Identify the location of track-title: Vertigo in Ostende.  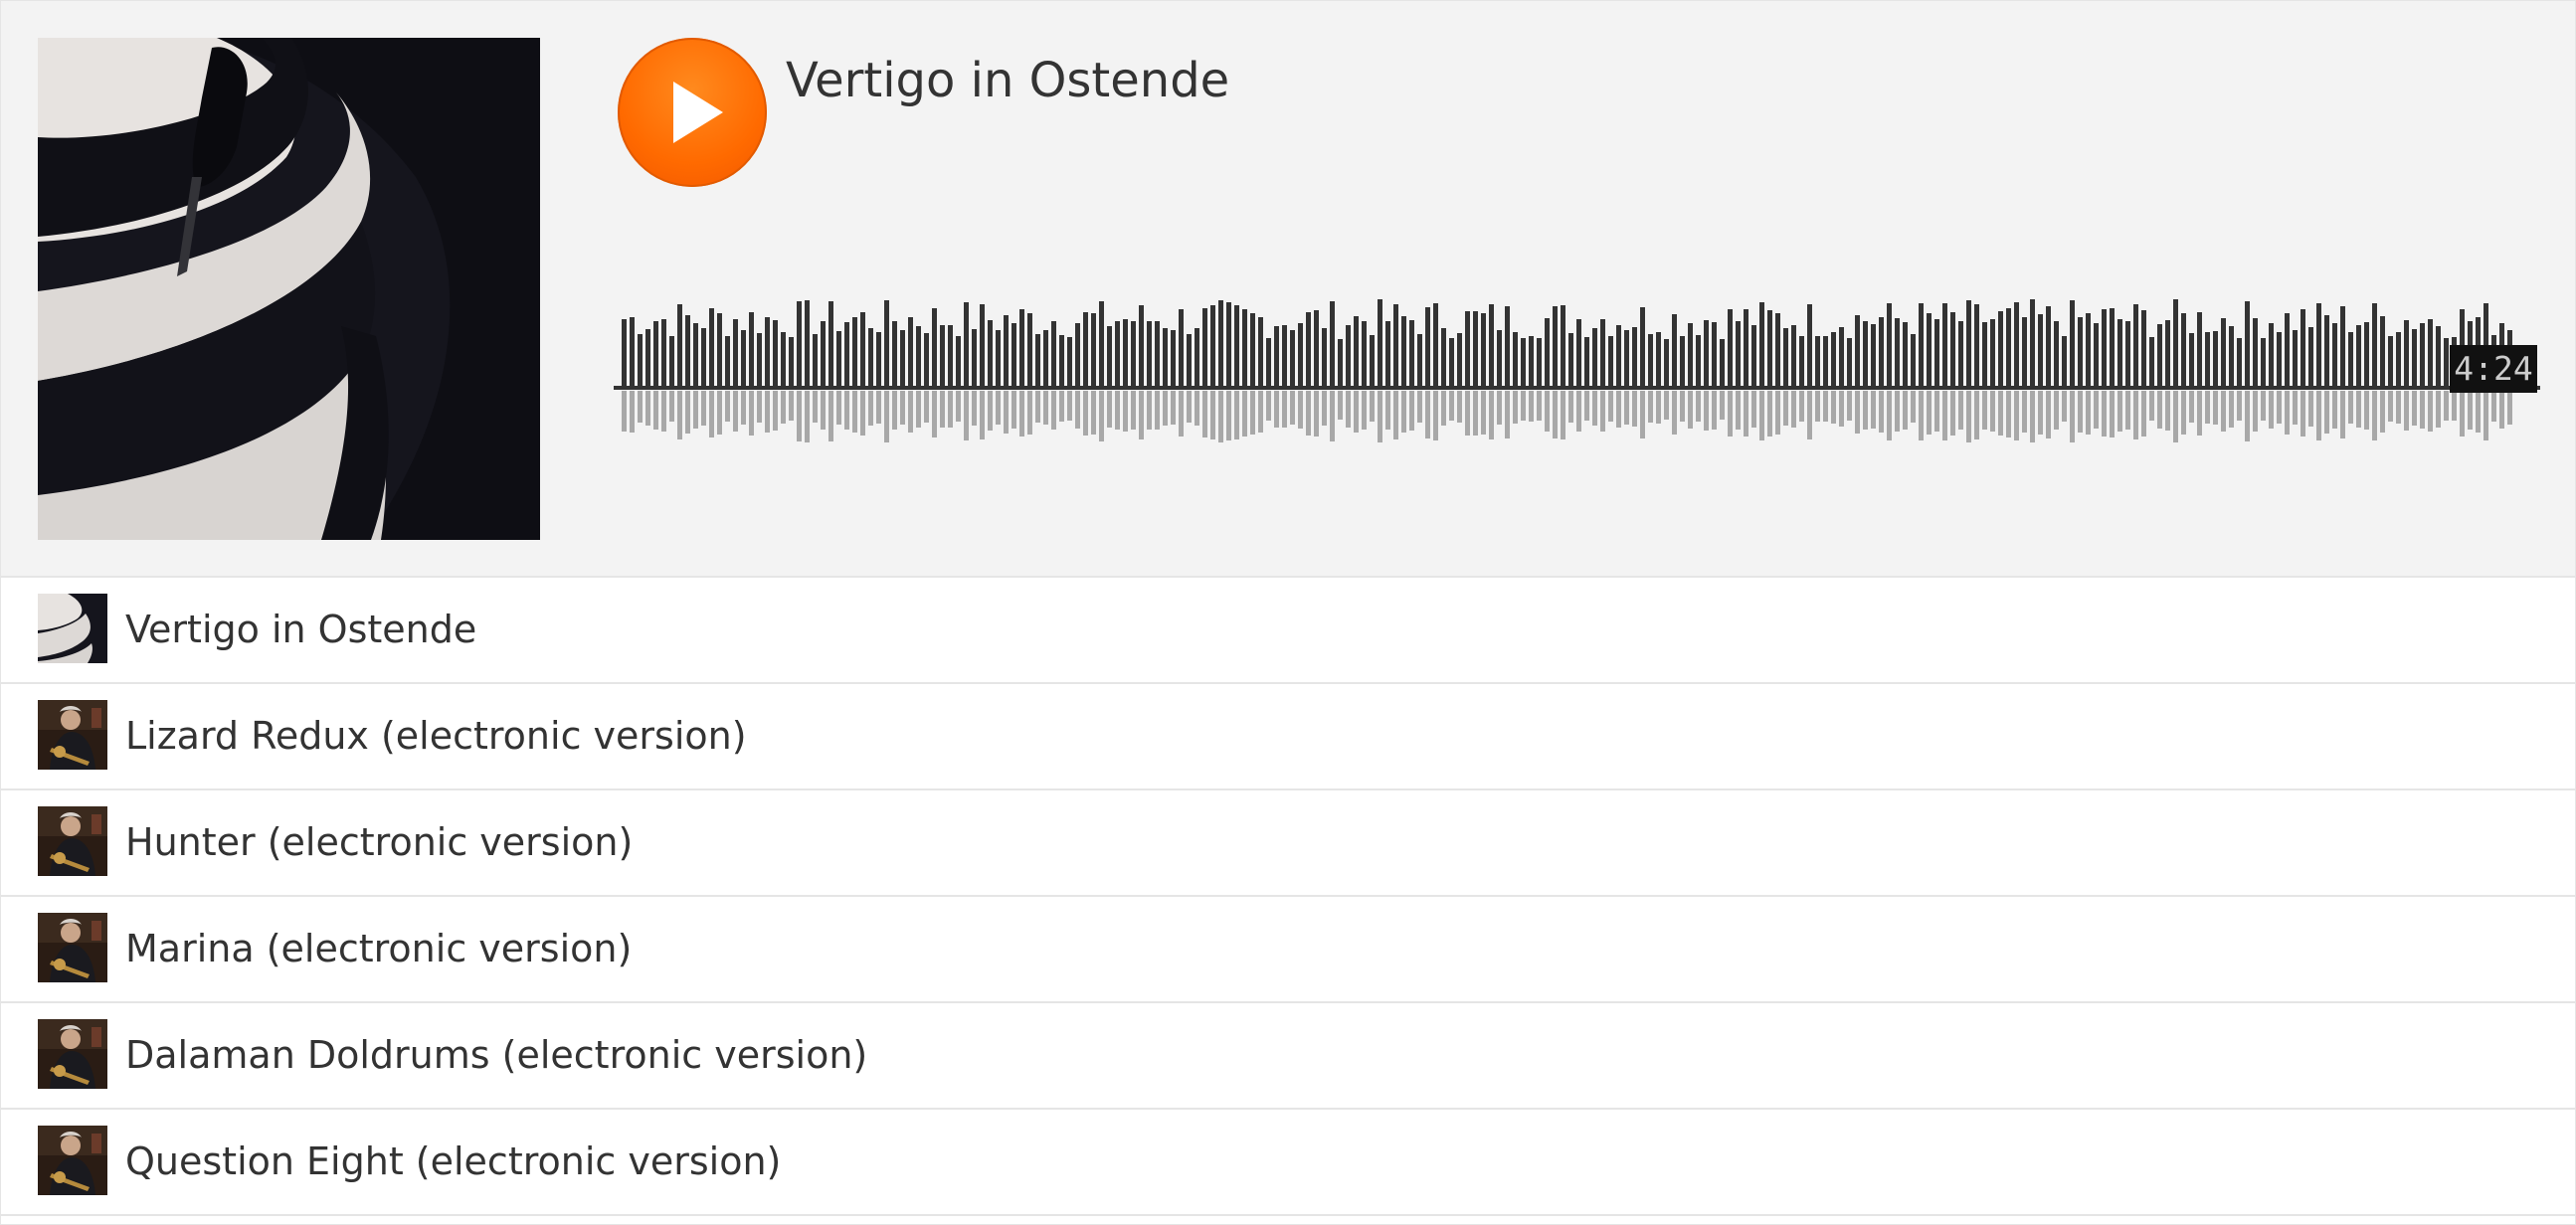
(301, 629).